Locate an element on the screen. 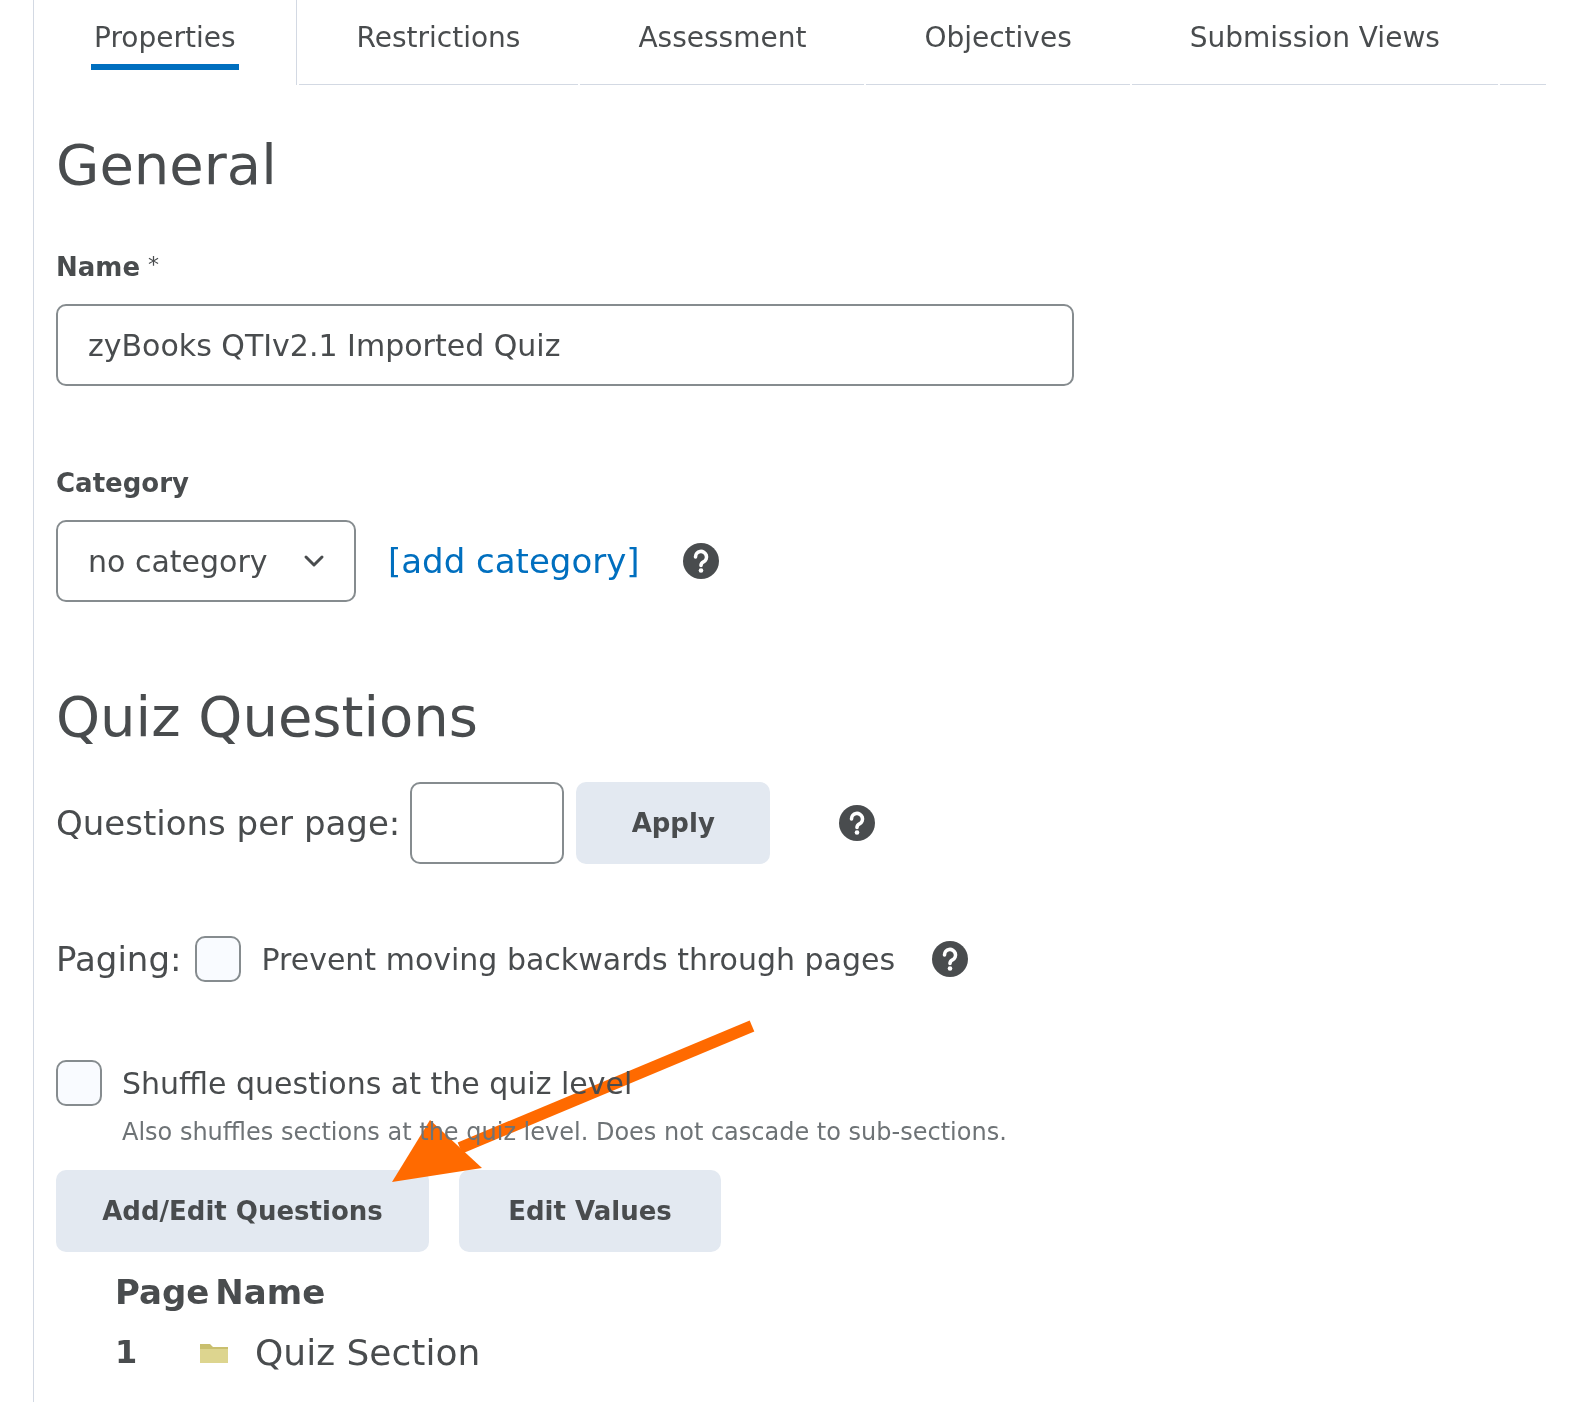 The width and height of the screenshot is (1586, 1402). name-field: zyBooks QTIv2.1 Imported Quiz is located at coordinates (565, 345).